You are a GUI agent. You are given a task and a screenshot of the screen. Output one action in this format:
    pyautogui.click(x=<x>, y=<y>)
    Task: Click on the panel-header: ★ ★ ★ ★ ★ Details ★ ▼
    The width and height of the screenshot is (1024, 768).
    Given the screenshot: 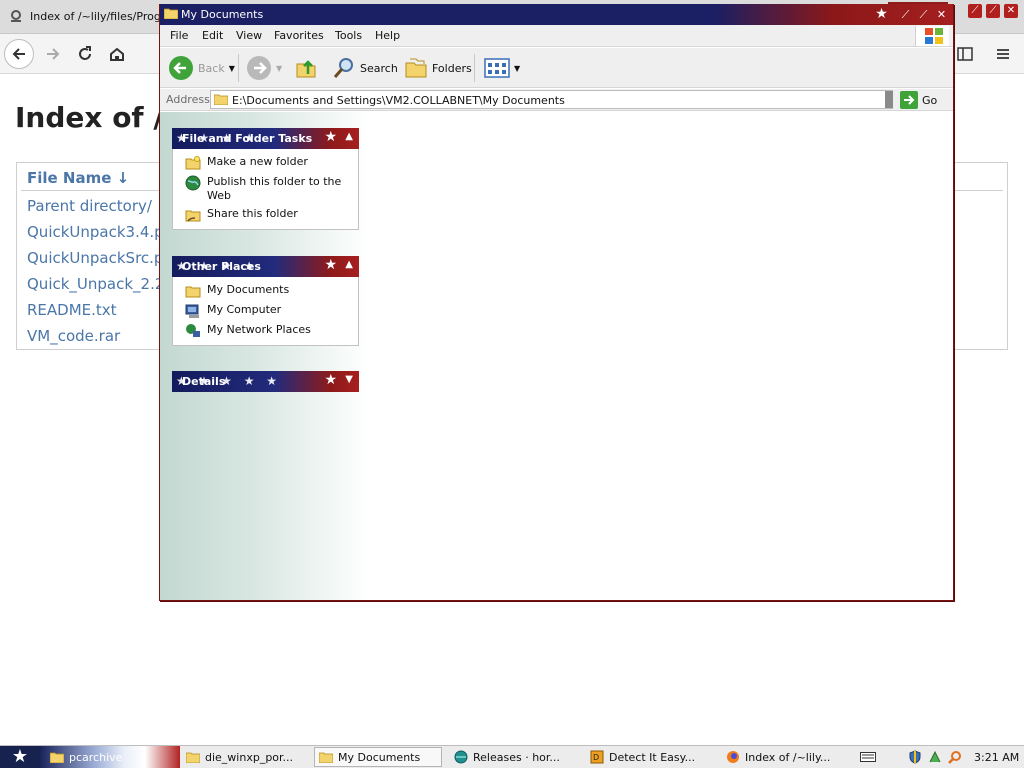 What is the action you would take?
    pyautogui.click(x=265, y=381)
    